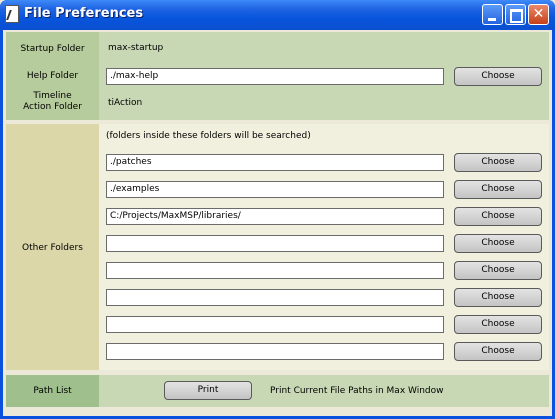 Image resolution: width=555 pixels, height=419 pixels. Describe the element at coordinates (275, 189) in the screenshot. I see `other-folder-field-2: ./examples` at that location.